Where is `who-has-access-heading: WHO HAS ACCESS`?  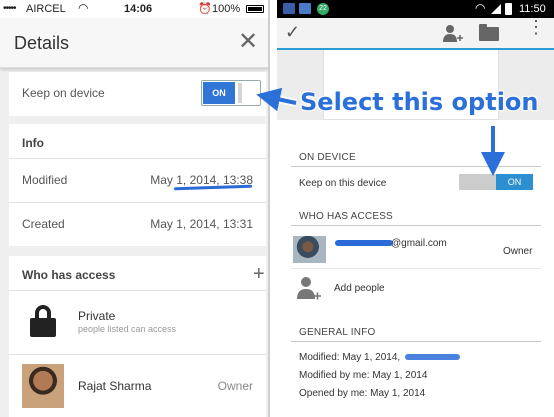
who-has-access-heading: WHO HAS ACCESS is located at coordinates (346, 216).